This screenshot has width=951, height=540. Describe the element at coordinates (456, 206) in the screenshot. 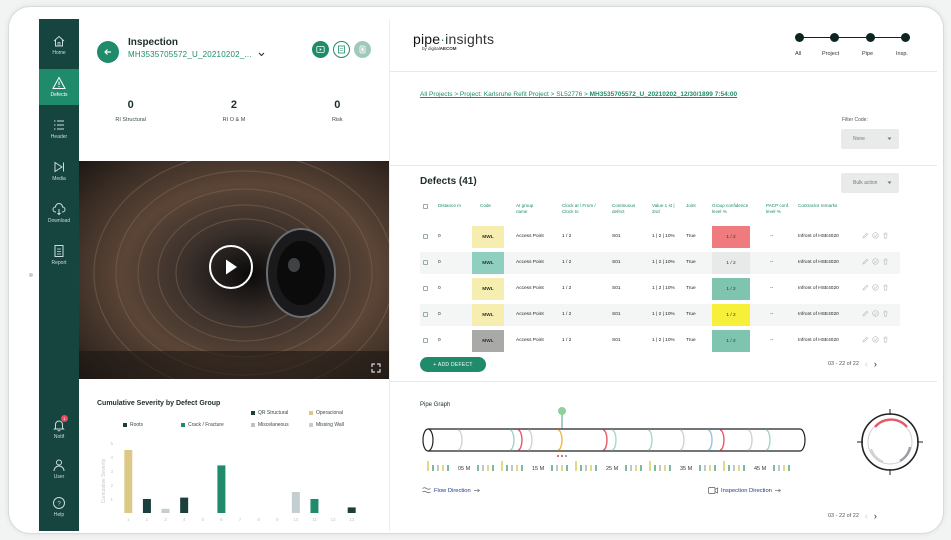

I see `column-header: Distance m` at that location.